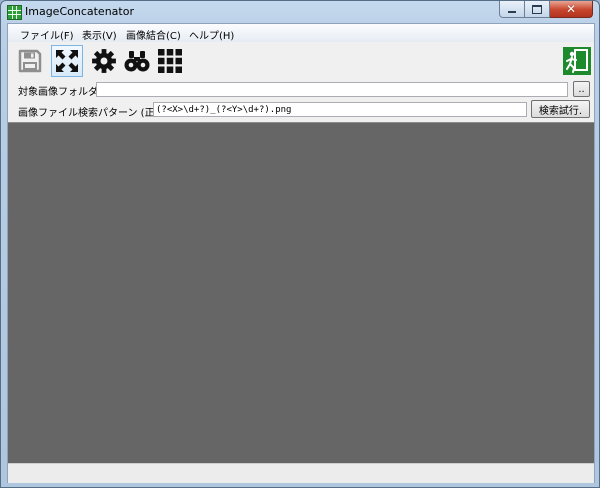 Image resolution: width=600 pixels, height=488 pixels. I want to click on search-test-button: 検索試行., so click(560, 109).